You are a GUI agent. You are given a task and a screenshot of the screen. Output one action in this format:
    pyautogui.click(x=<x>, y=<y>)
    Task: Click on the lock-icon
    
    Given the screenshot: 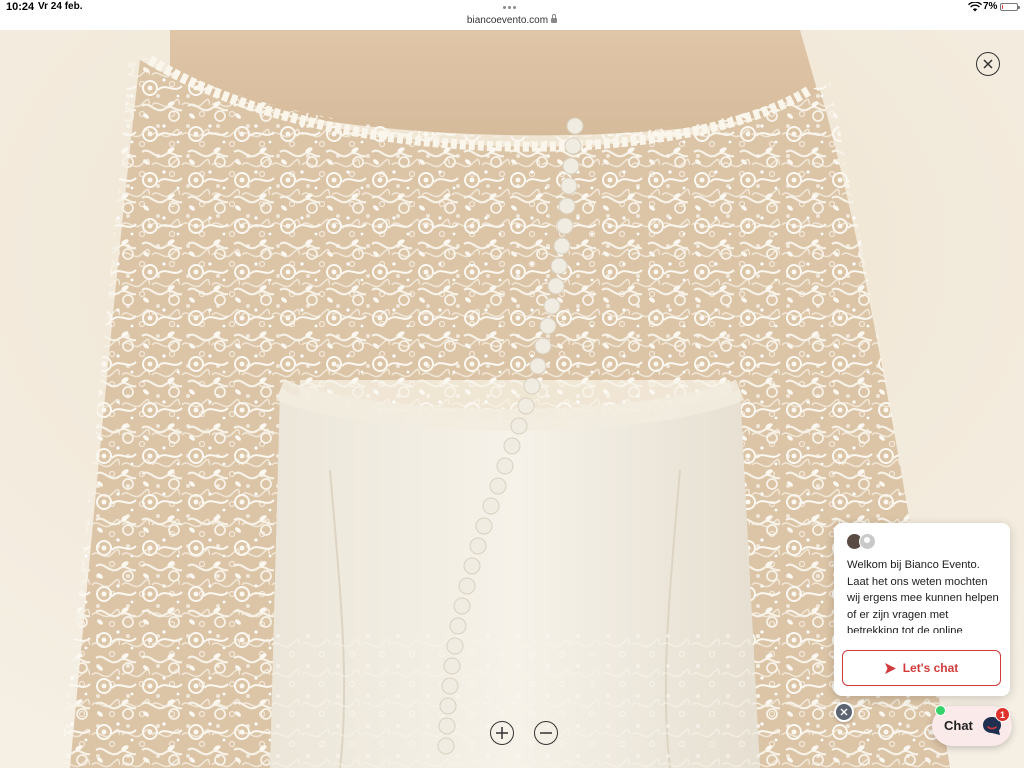 What is the action you would take?
    pyautogui.click(x=554, y=18)
    